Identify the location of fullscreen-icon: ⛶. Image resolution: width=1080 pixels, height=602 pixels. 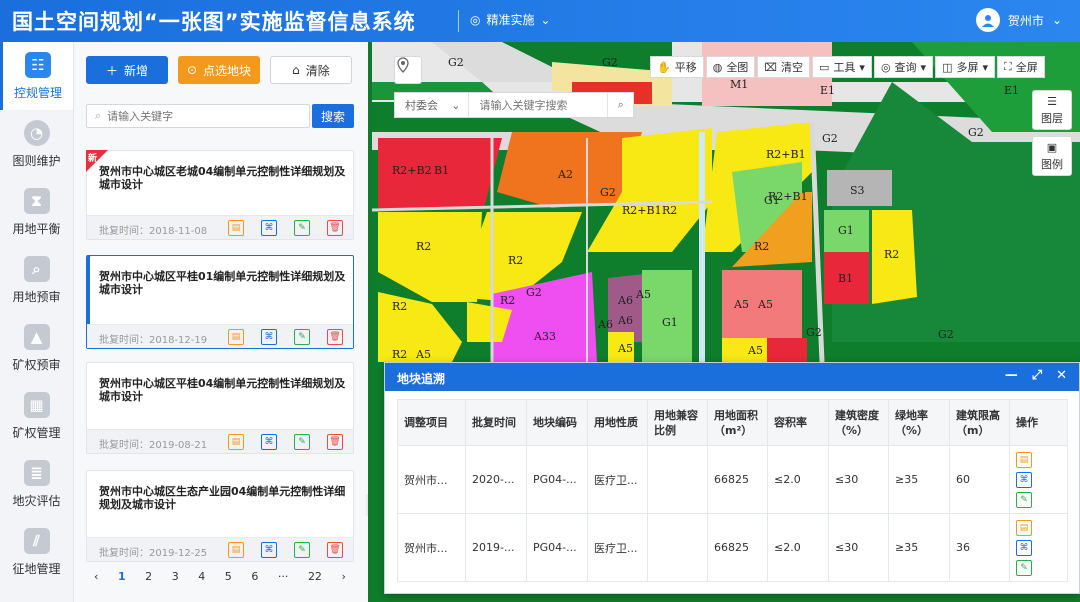
(1008, 66).